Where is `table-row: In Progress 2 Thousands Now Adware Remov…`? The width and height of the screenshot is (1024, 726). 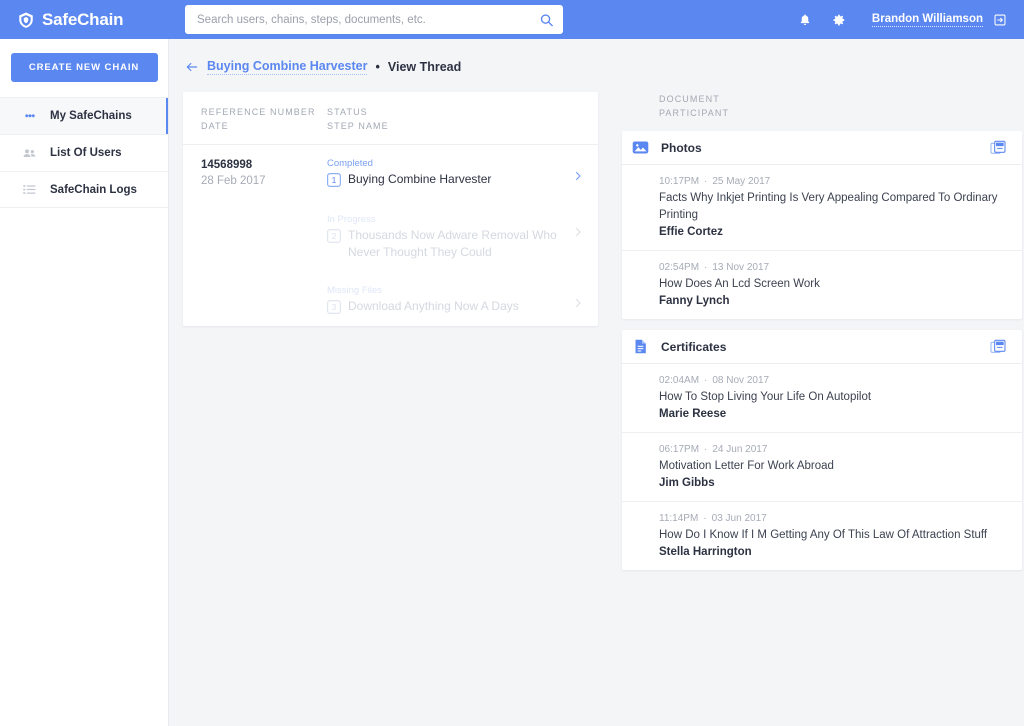 table-row: In Progress 2 Thousands Now Adware Remov… is located at coordinates (390, 236).